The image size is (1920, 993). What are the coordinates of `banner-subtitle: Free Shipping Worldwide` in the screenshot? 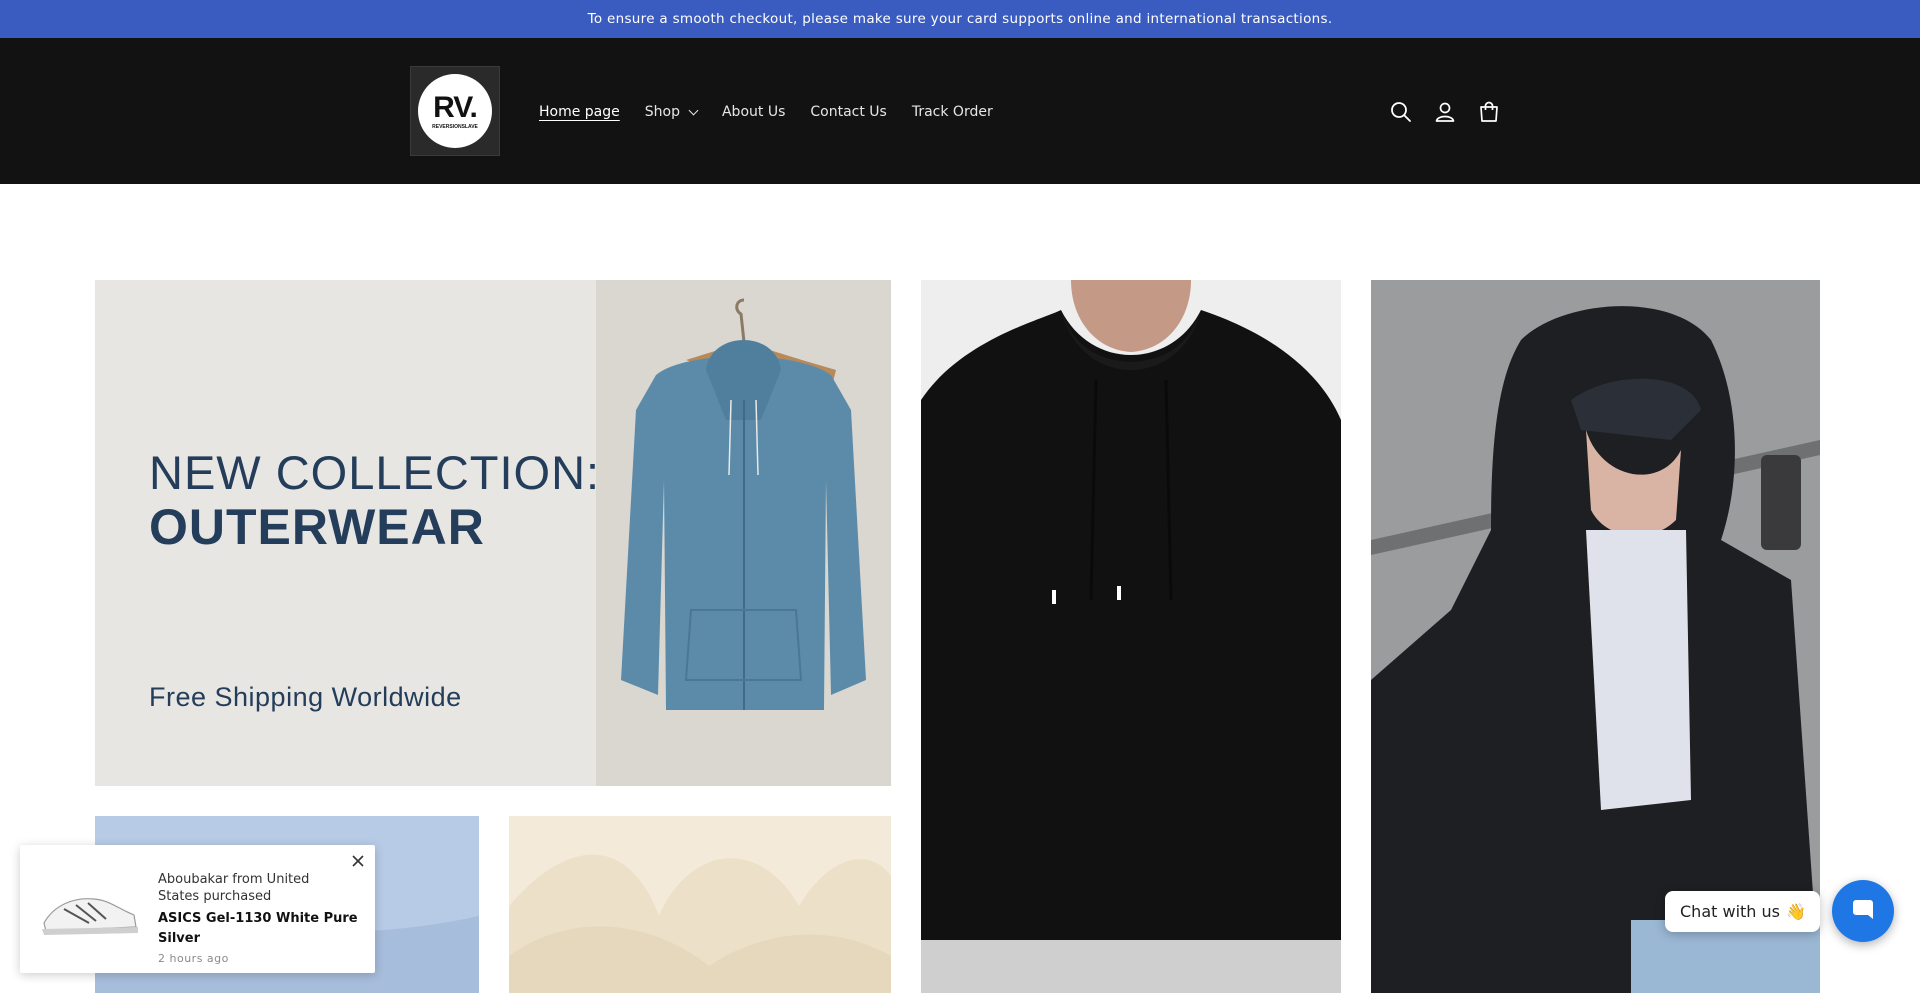 It's located at (305, 697).